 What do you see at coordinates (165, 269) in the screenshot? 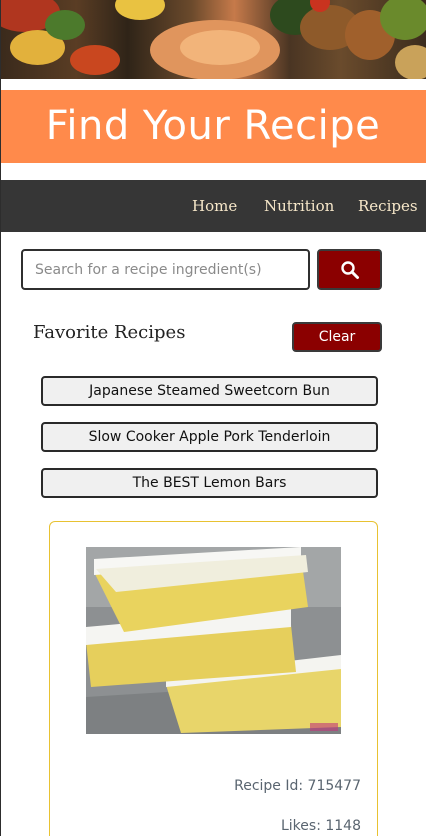
I see `search-input` at bounding box center [165, 269].